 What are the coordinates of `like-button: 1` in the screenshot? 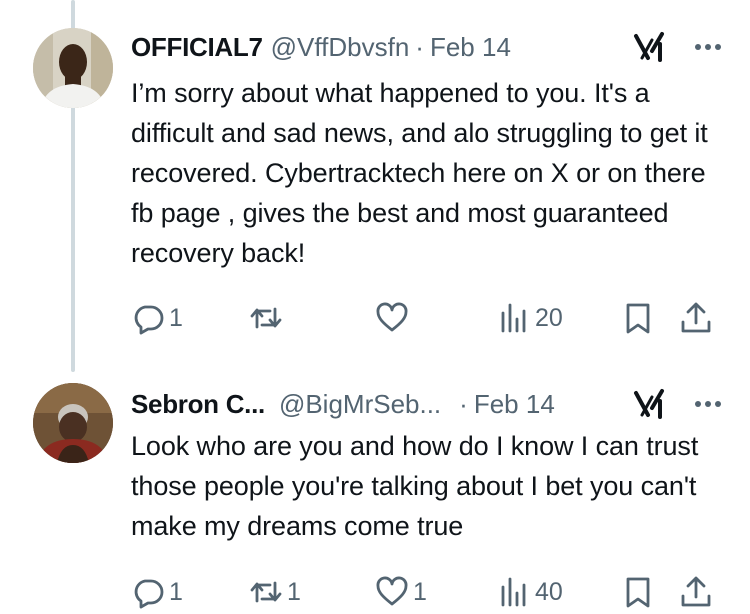 It's located at (401, 592).